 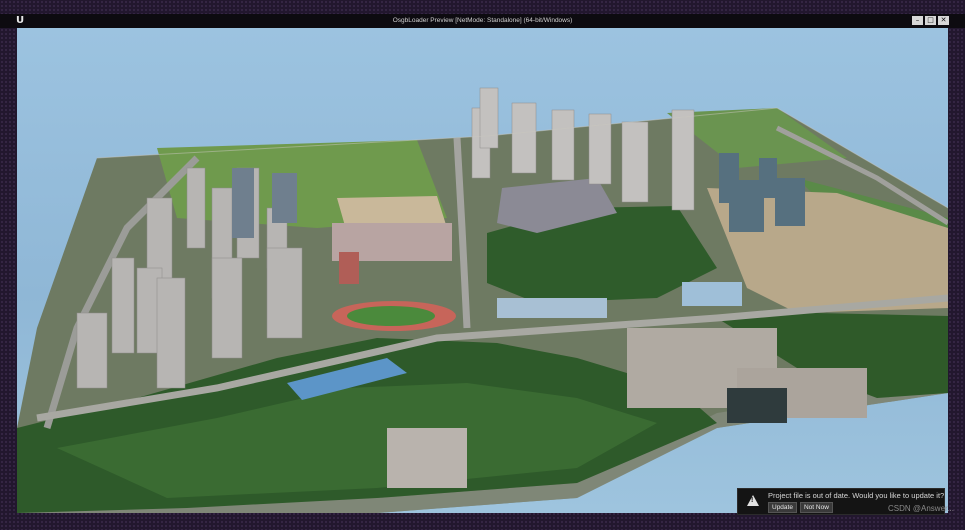 What do you see at coordinates (753, 500) in the screenshot?
I see `warning-icon: !` at bounding box center [753, 500].